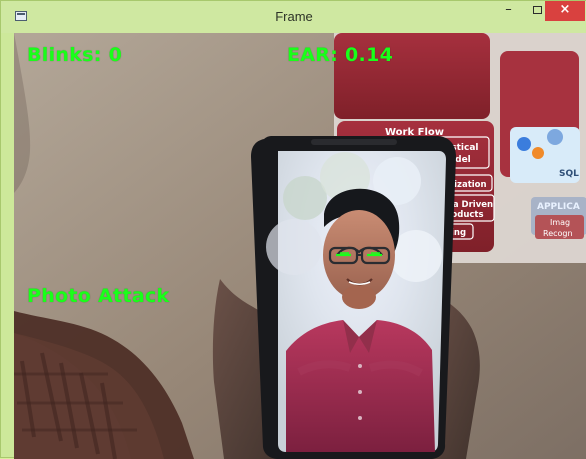 This screenshot has width=586, height=459. I want to click on title-bar: Frame – ×, so click(293, 17).